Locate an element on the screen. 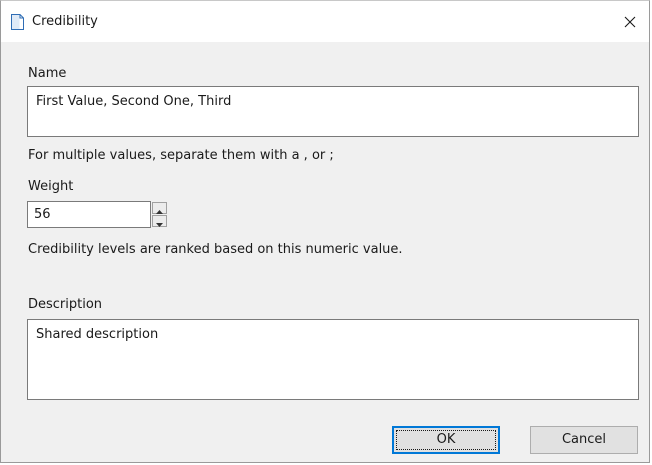 This screenshot has width=652, height=465. name-label: Name is located at coordinates (47, 73).